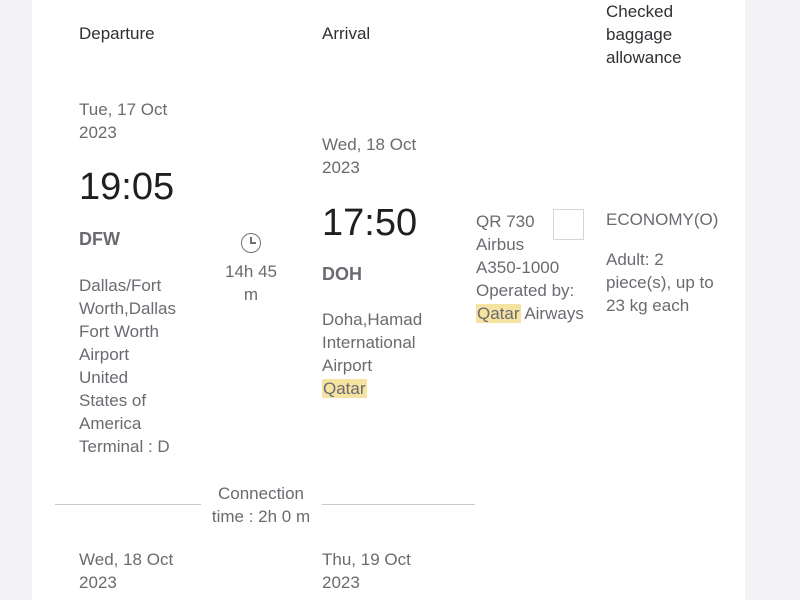 This screenshot has width=800, height=600. Describe the element at coordinates (251, 243) in the screenshot. I see `clock-icon` at that location.